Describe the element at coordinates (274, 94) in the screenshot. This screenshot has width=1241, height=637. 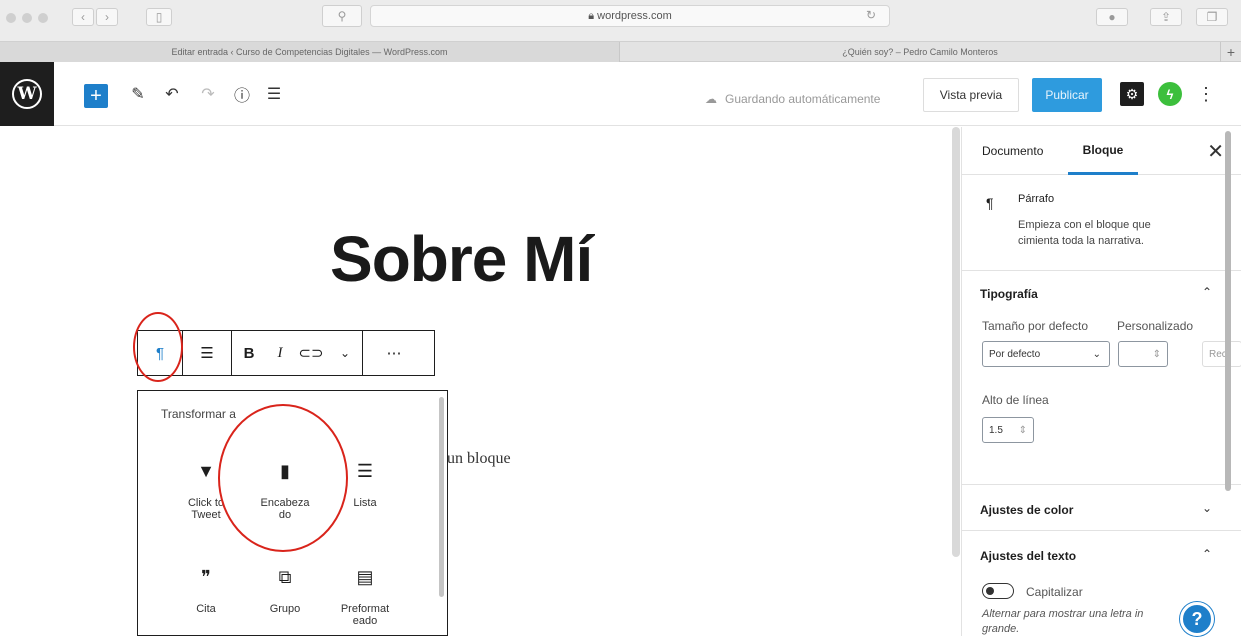
I see `outline-icon: ☰` at that location.